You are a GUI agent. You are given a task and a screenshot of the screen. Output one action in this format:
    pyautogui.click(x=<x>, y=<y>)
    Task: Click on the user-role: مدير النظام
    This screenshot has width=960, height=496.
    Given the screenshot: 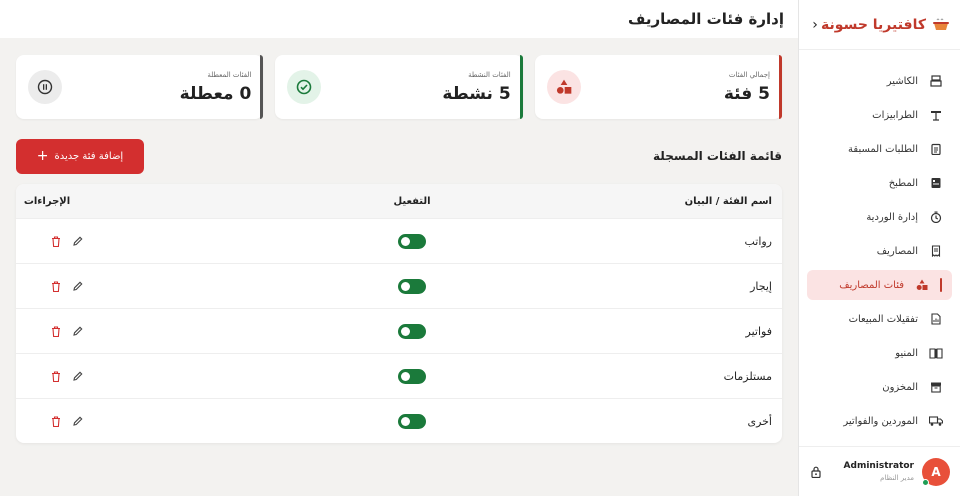 What is the action you would take?
    pyautogui.click(x=897, y=478)
    